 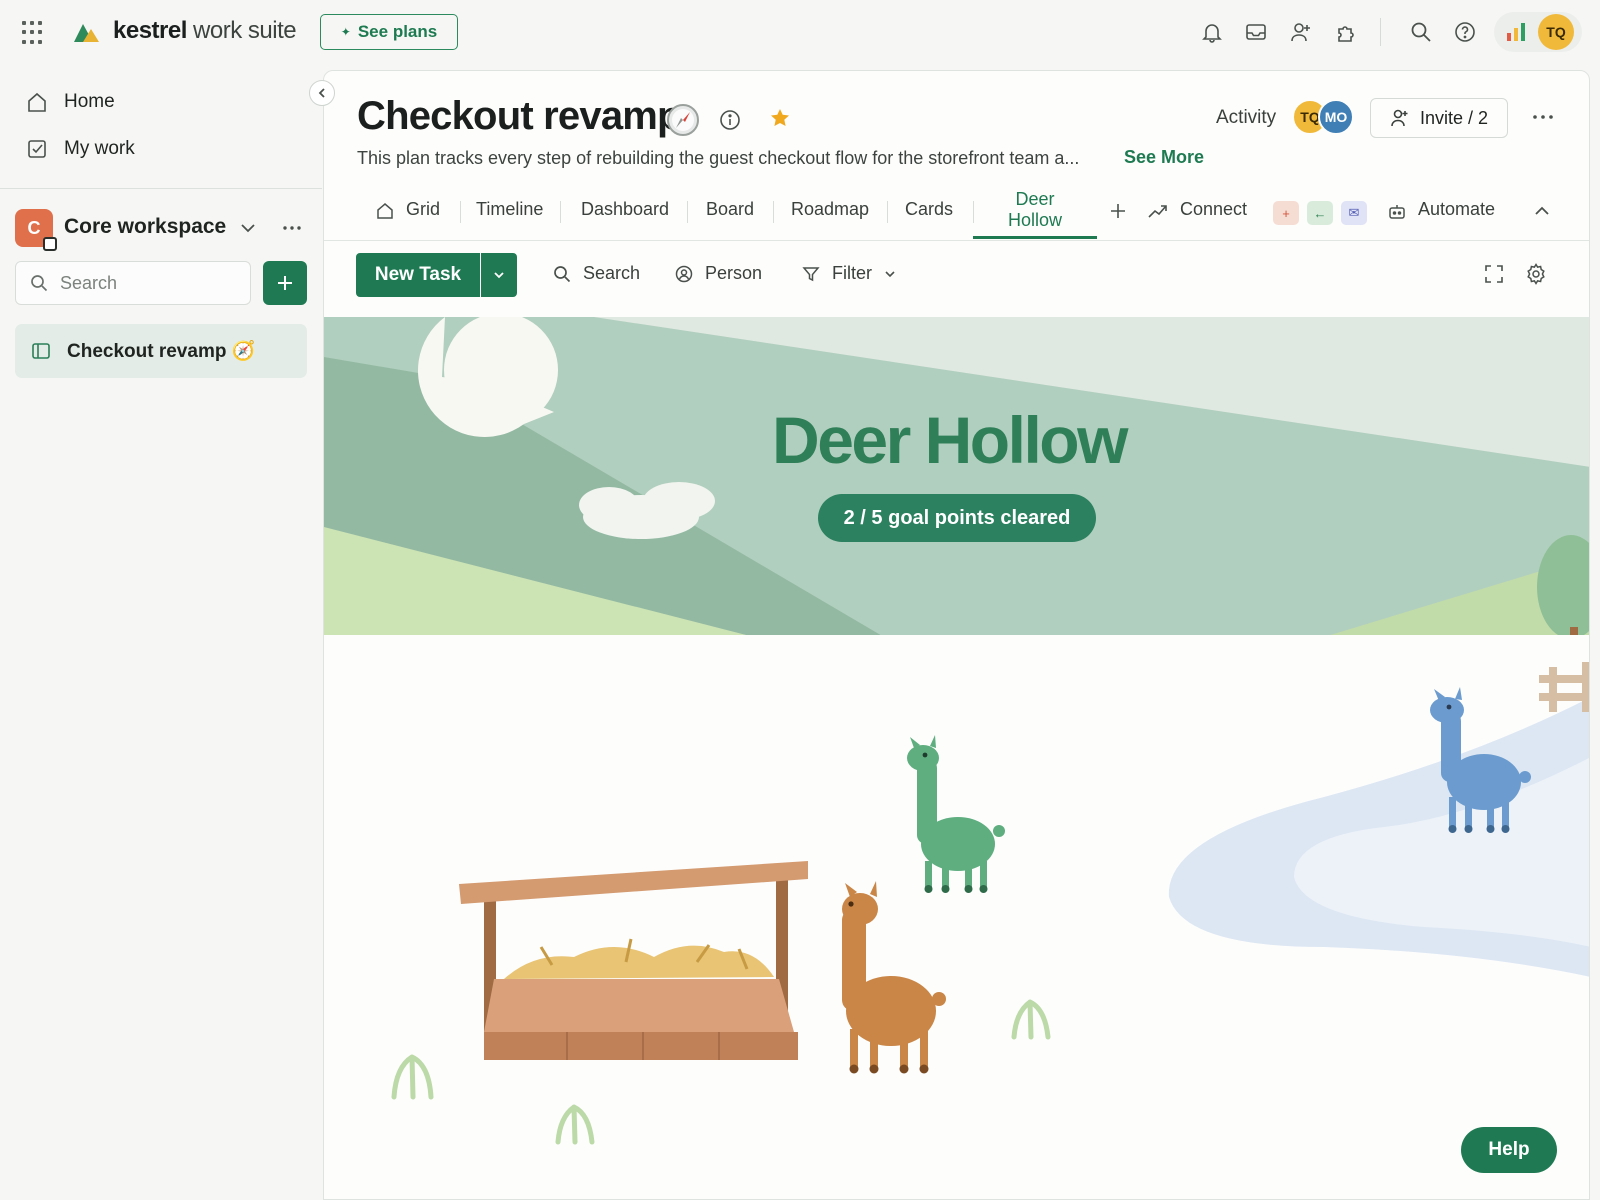 I want to click on tab-deer-hollow: Deer Hollow, so click(x=1035, y=210).